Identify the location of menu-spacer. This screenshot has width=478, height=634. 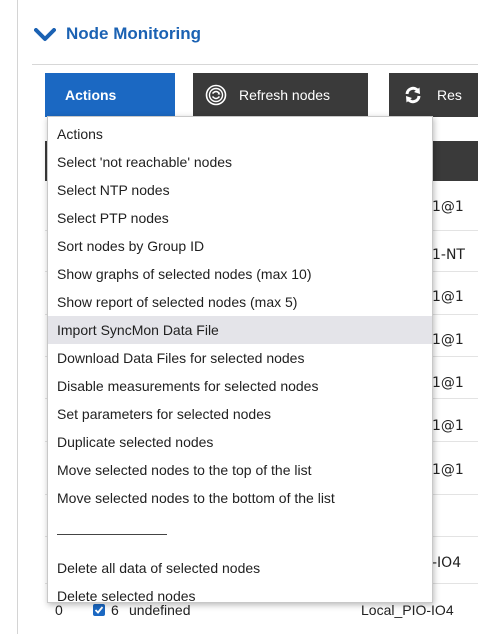
(240, 547).